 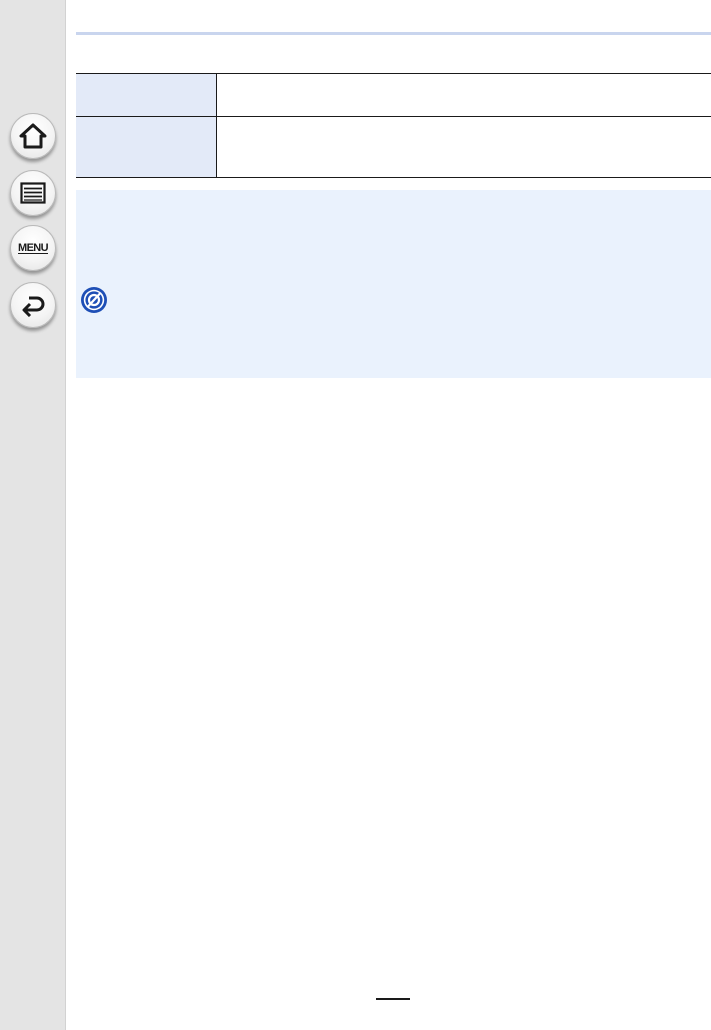 I want to click on home-button, so click(x=33, y=136).